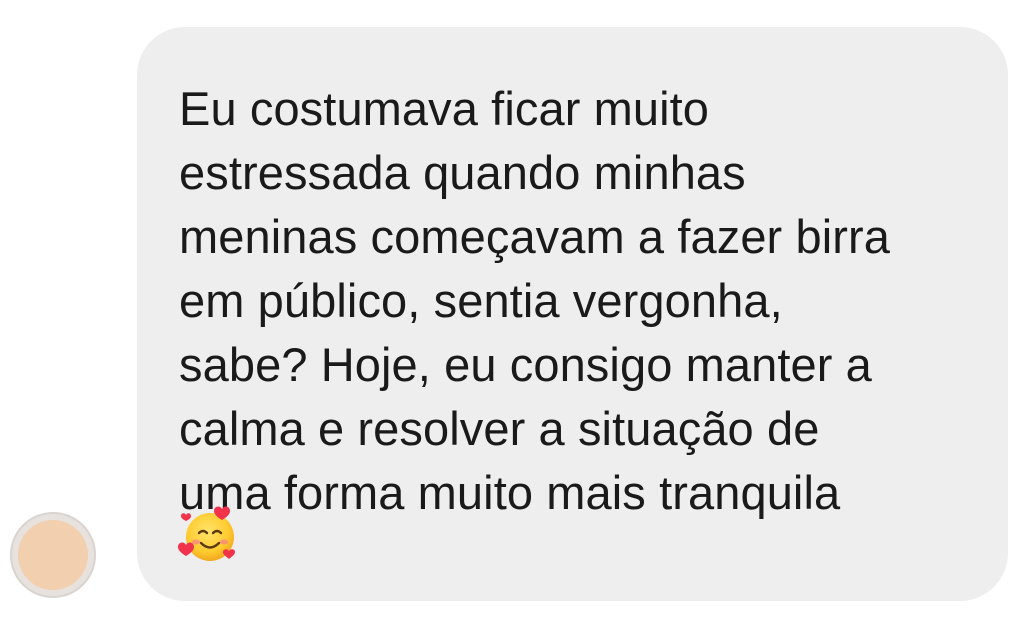  What do you see at coordinates (206, 533) in the screenshot?
I see `smiling-face-with-hearts-icon` at bounding box center [206, 533].